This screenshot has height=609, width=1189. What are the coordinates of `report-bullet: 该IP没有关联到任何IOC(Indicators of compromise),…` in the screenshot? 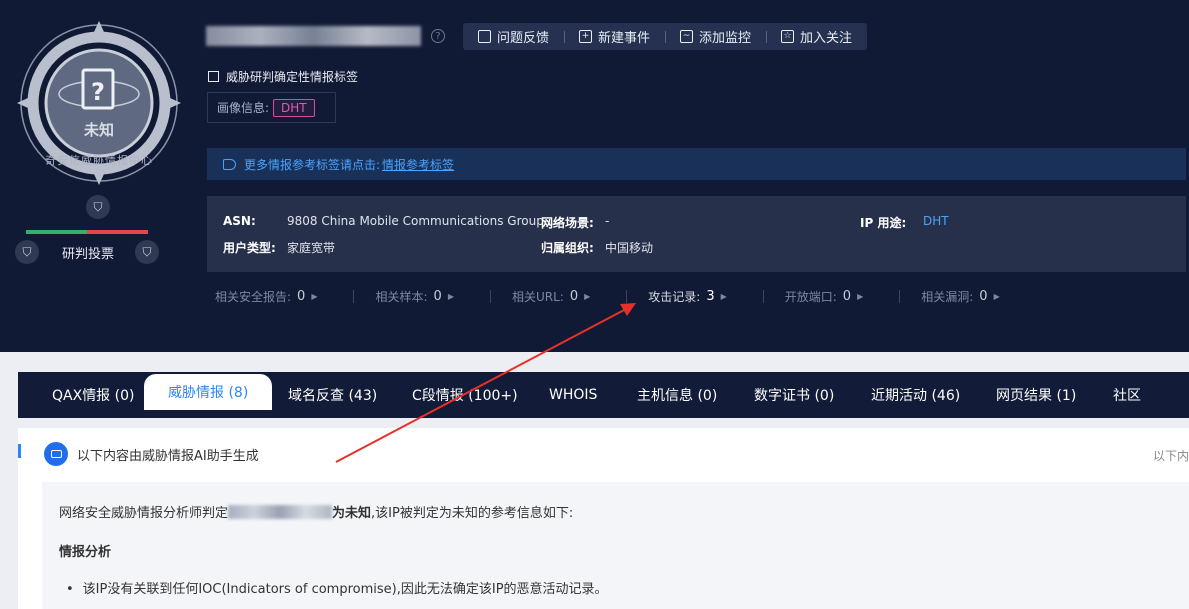 It's located at (337, 587).